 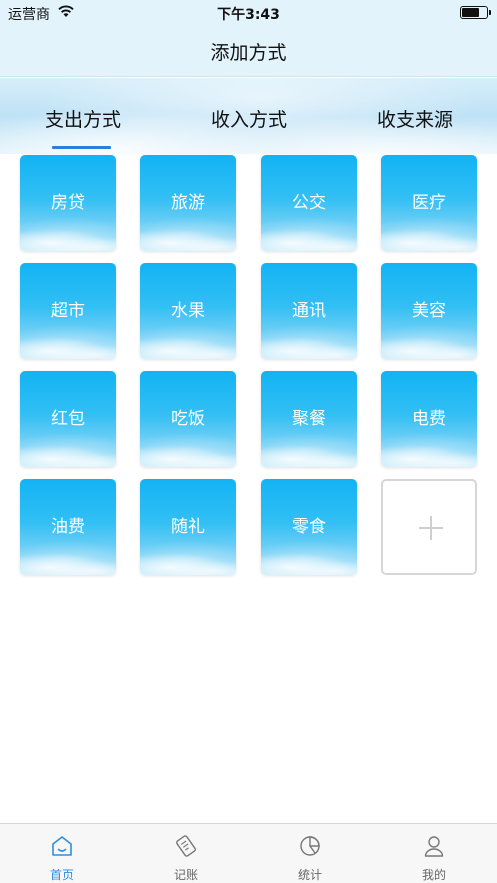 What do you see at coordinates (68, 527) in the screenshot?
I see `category-tile: 油费` at bounding box center [68, 527].